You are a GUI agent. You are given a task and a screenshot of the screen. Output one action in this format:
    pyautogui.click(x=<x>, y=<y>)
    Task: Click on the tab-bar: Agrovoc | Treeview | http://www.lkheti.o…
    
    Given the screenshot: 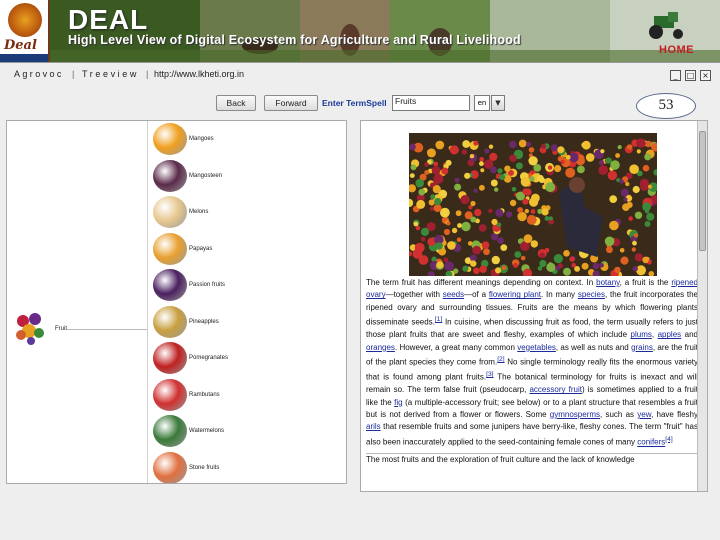 What is the action you would take?
    pyautogui.click(x=360, y=76)
    